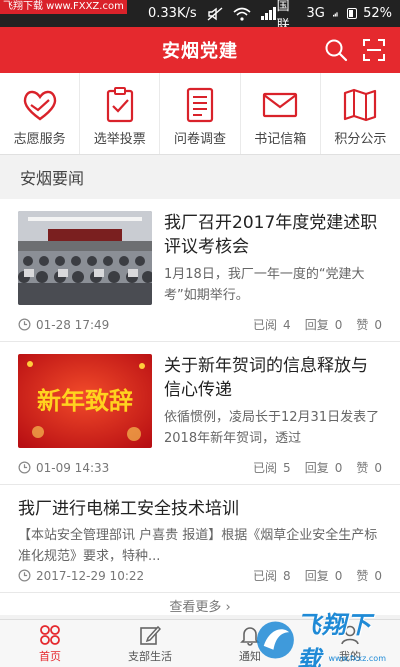 This screenshot has height=667, width=400. I want to click on read-count: 已阅 4, so click(272, 325).